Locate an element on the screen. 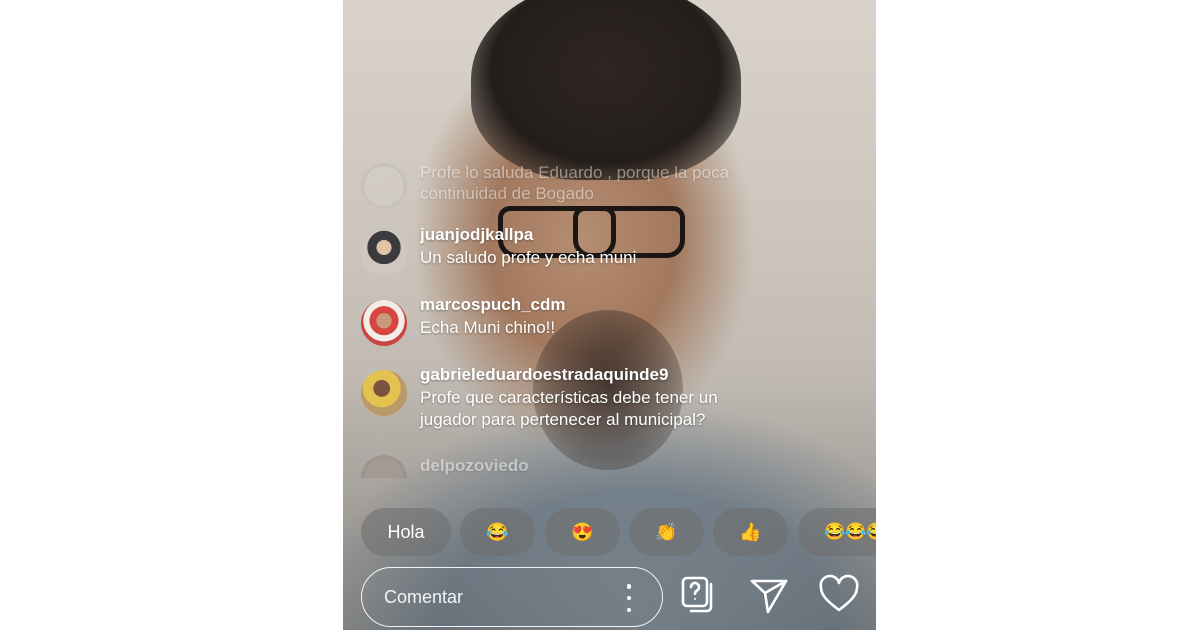  question-icon is located at coordinates (699, 595).